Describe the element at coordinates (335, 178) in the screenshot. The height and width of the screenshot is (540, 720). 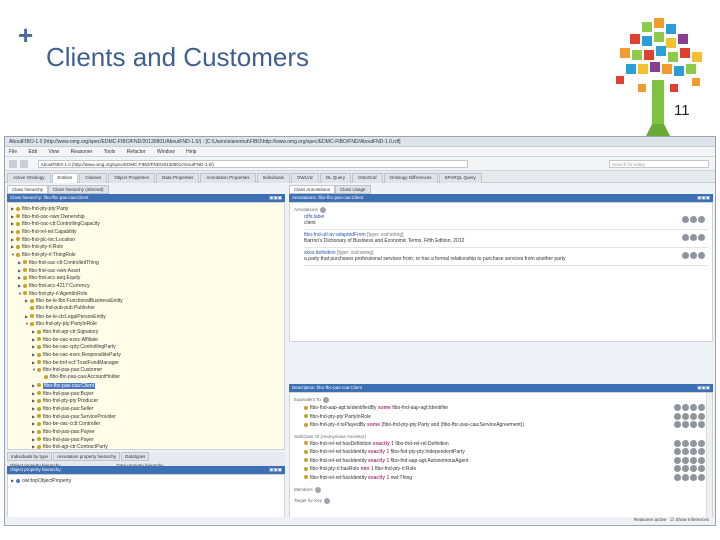
I see `tab-dl-query: DL Query` at that location.